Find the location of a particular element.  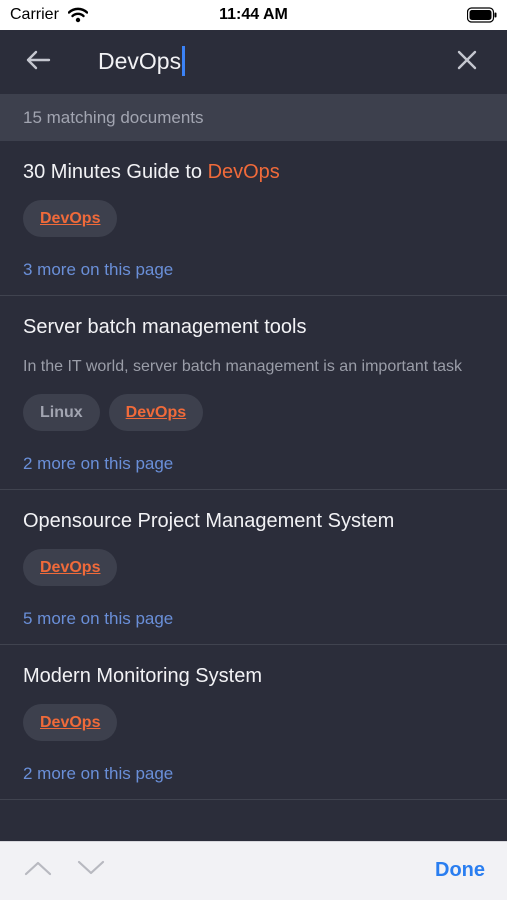

arrow-left-icon is located at coordinates (38, 62).